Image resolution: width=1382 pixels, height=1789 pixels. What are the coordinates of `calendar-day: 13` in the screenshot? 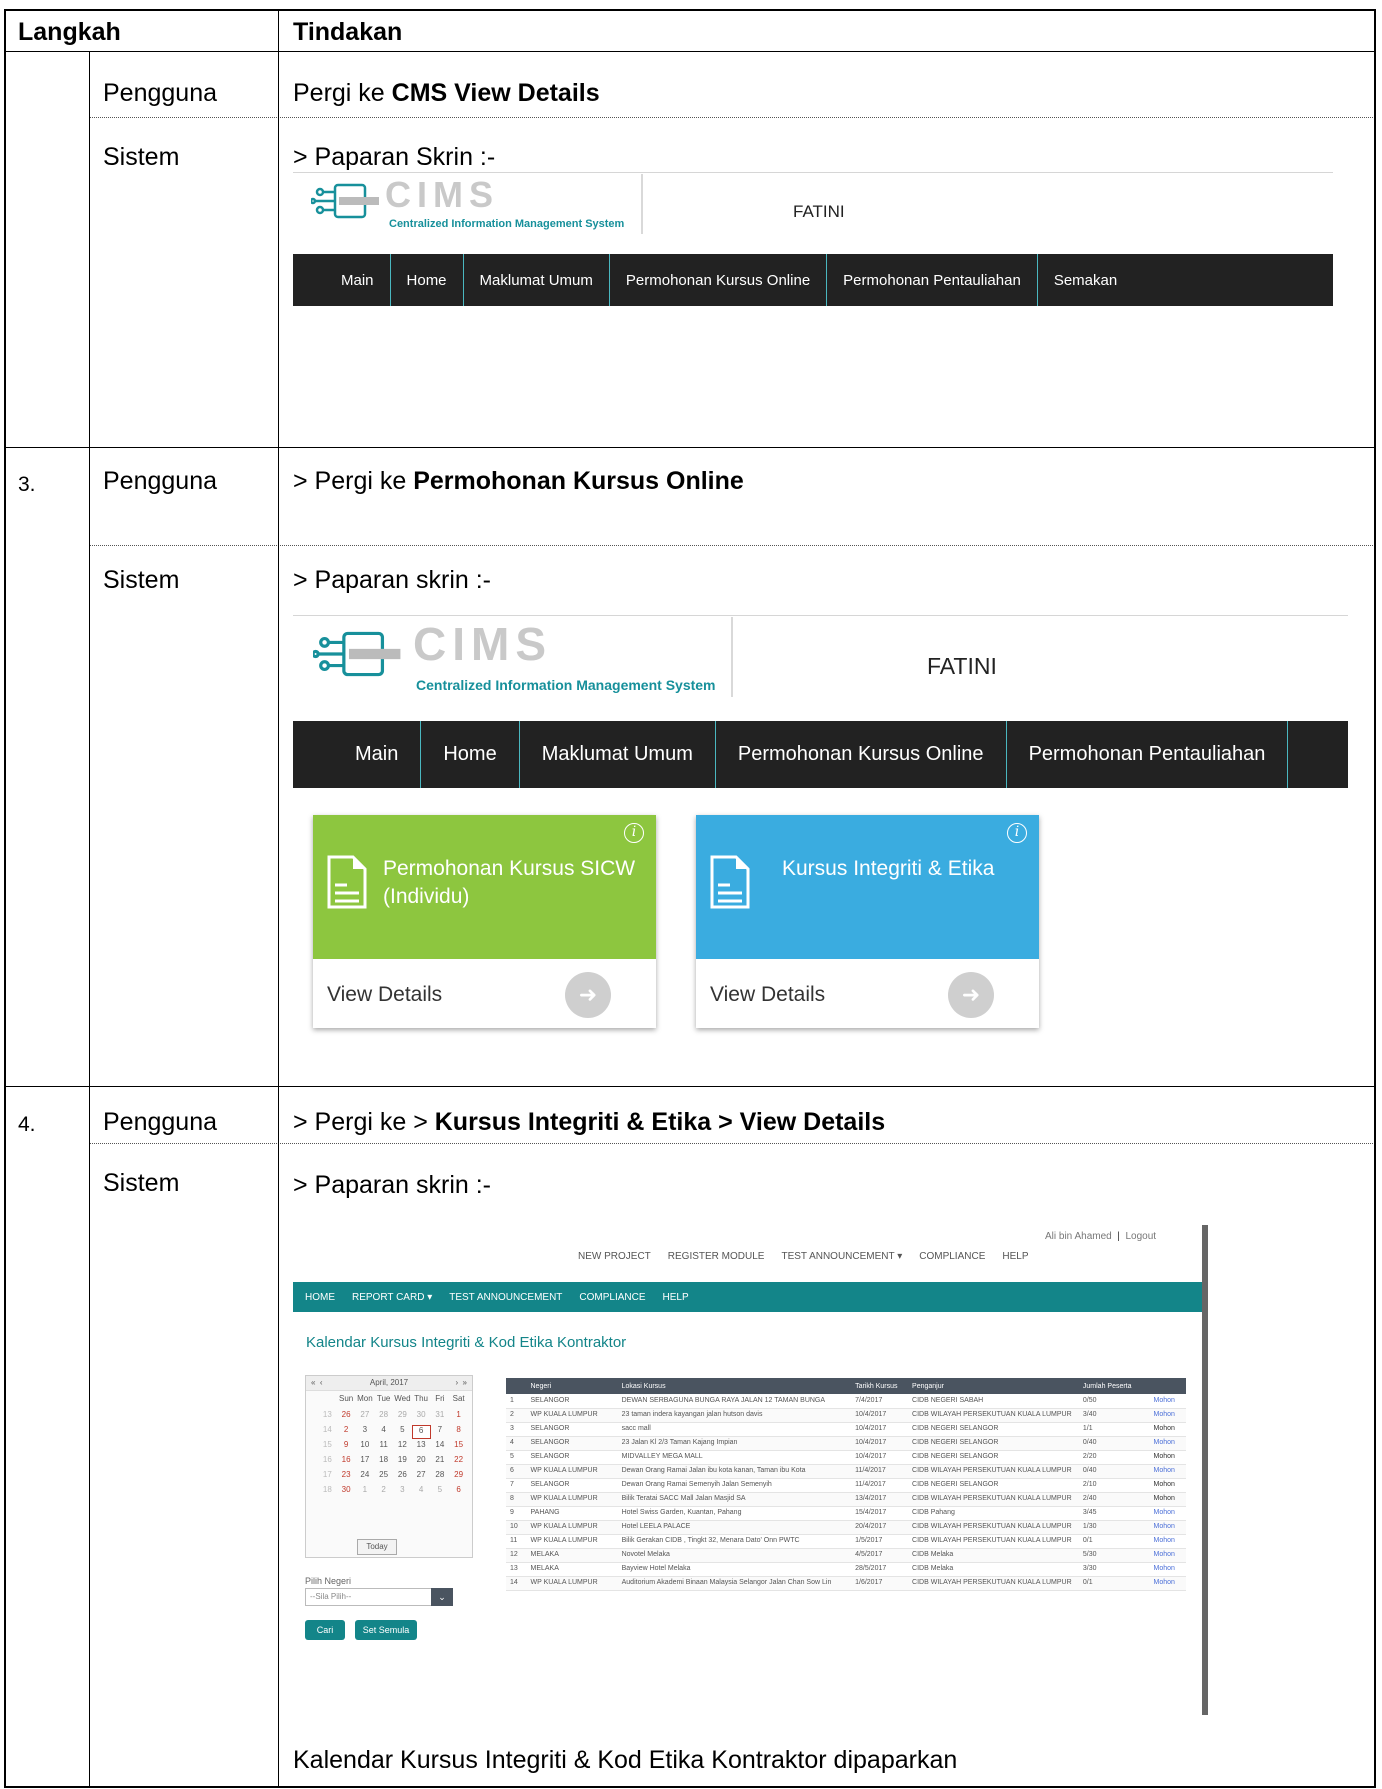 It's located at (421, 1447).